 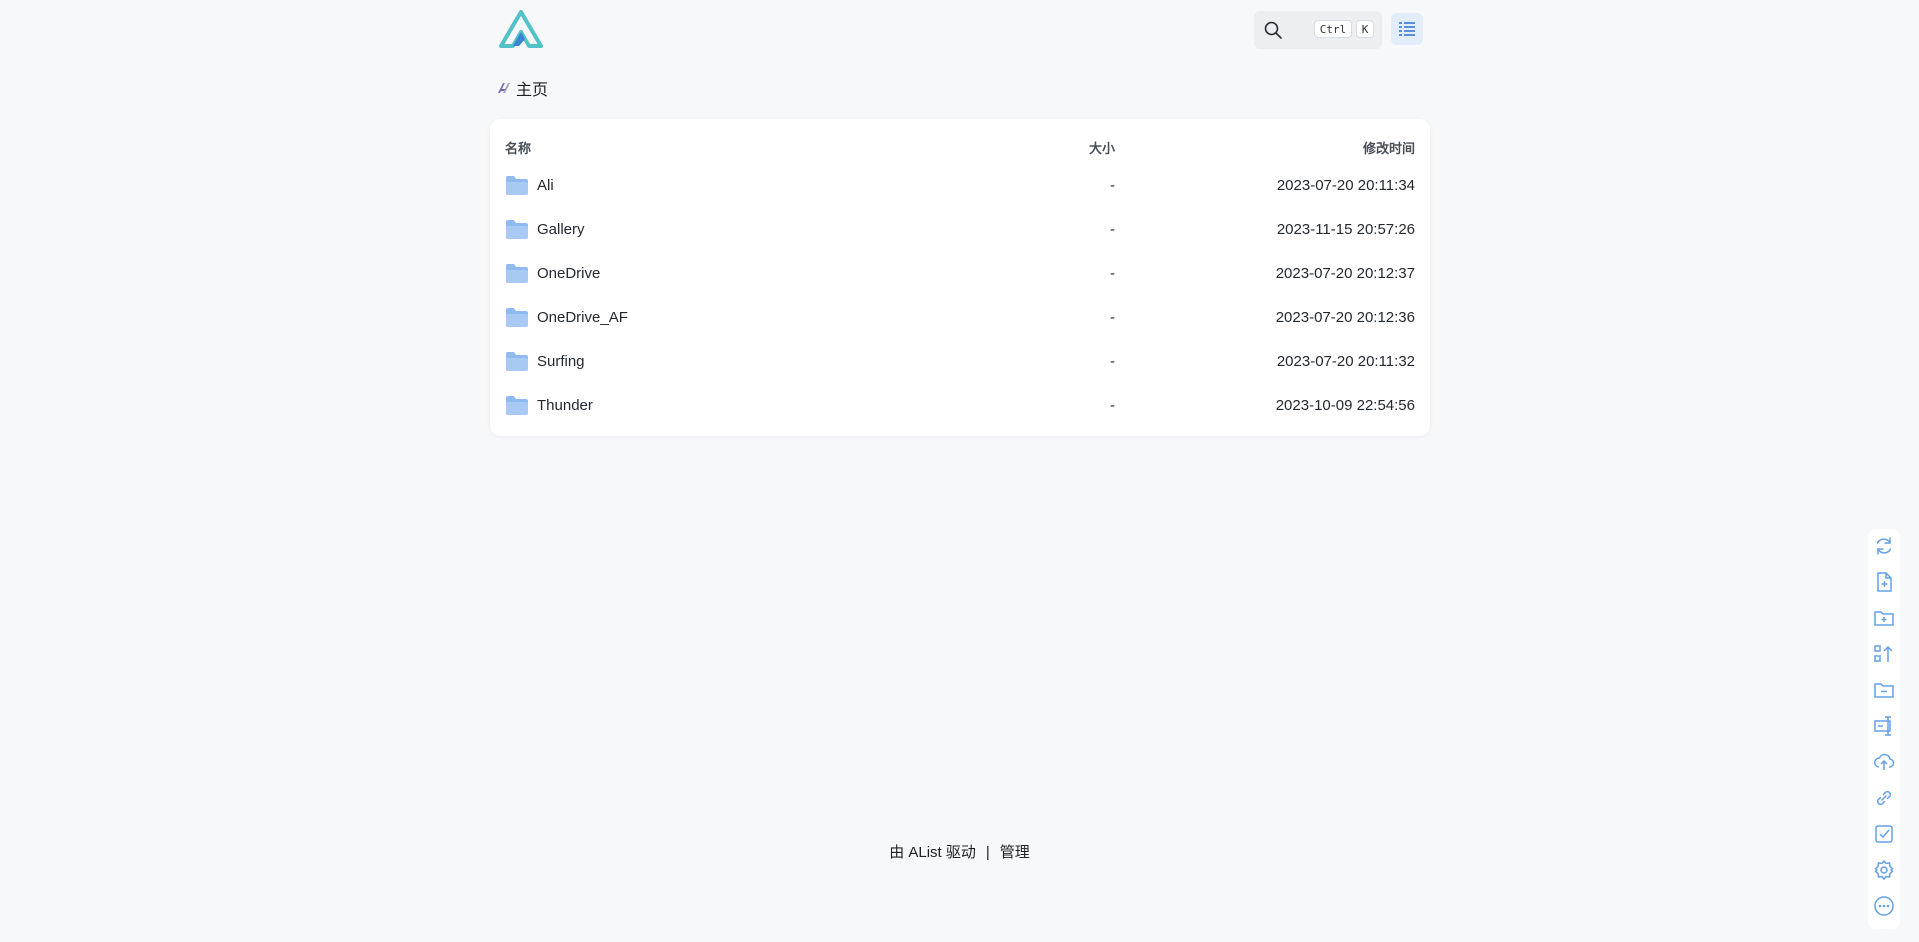 I want to click on column-header-modified: 修改时间, so click(x=1389, y=147).